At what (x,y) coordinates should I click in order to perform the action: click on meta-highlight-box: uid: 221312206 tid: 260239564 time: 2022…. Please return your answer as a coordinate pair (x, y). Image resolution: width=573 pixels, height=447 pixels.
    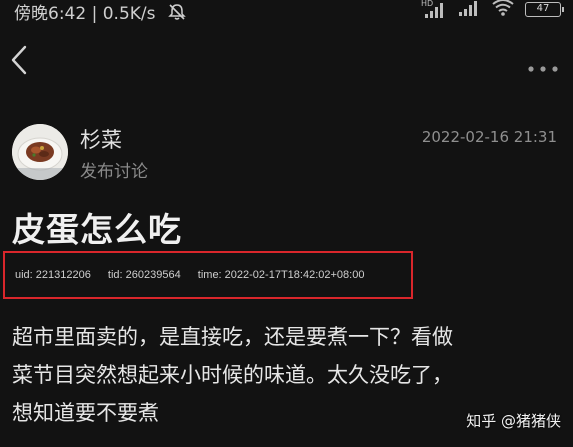
    Looking at the image, I should click on (208, 275).